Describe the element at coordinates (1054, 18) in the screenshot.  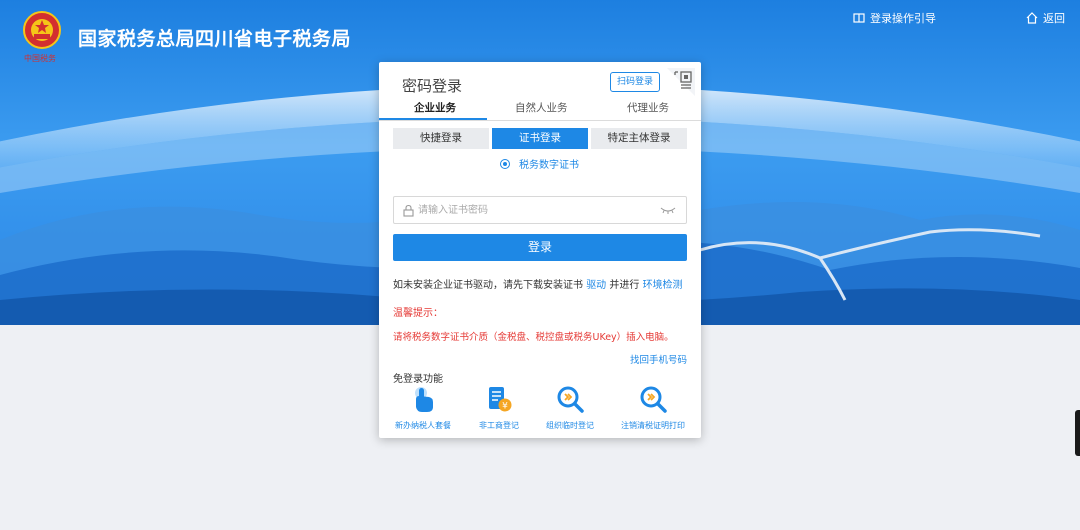
I see `back-label: 返回` at that location.